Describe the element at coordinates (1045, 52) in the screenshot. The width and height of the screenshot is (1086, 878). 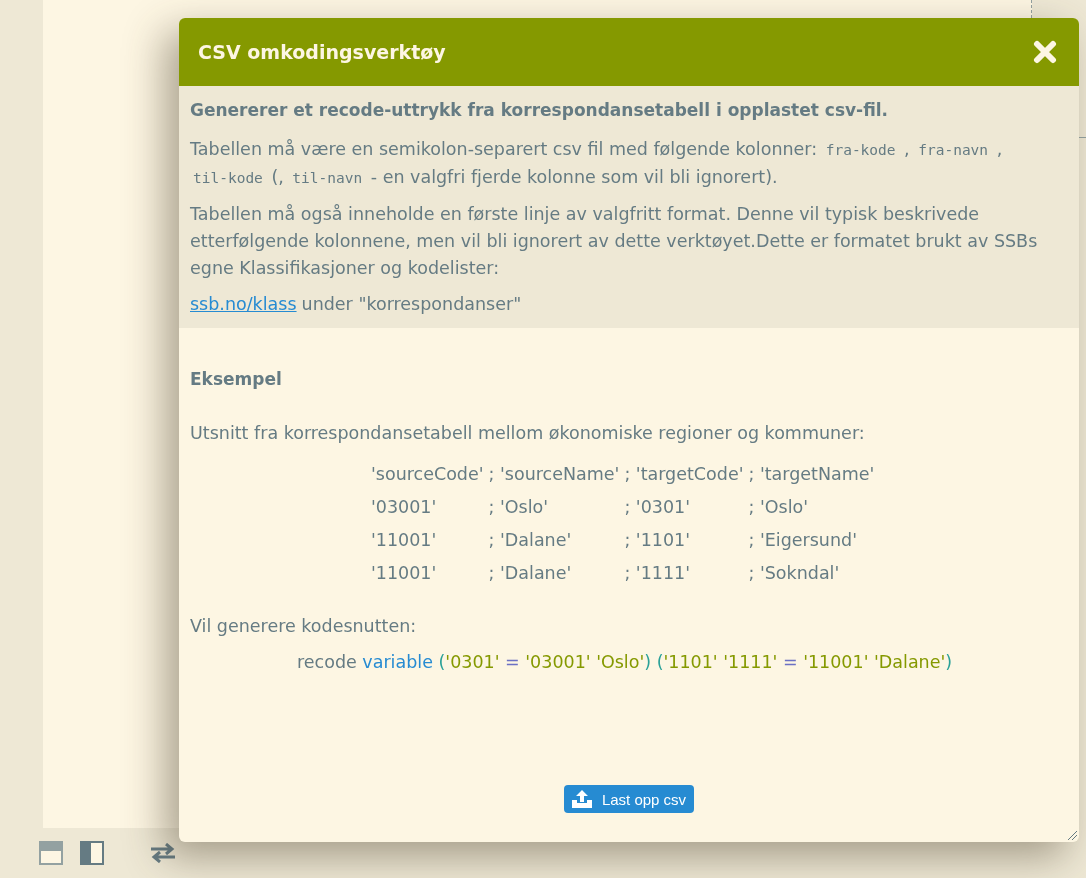
I see `close-button` at that location.